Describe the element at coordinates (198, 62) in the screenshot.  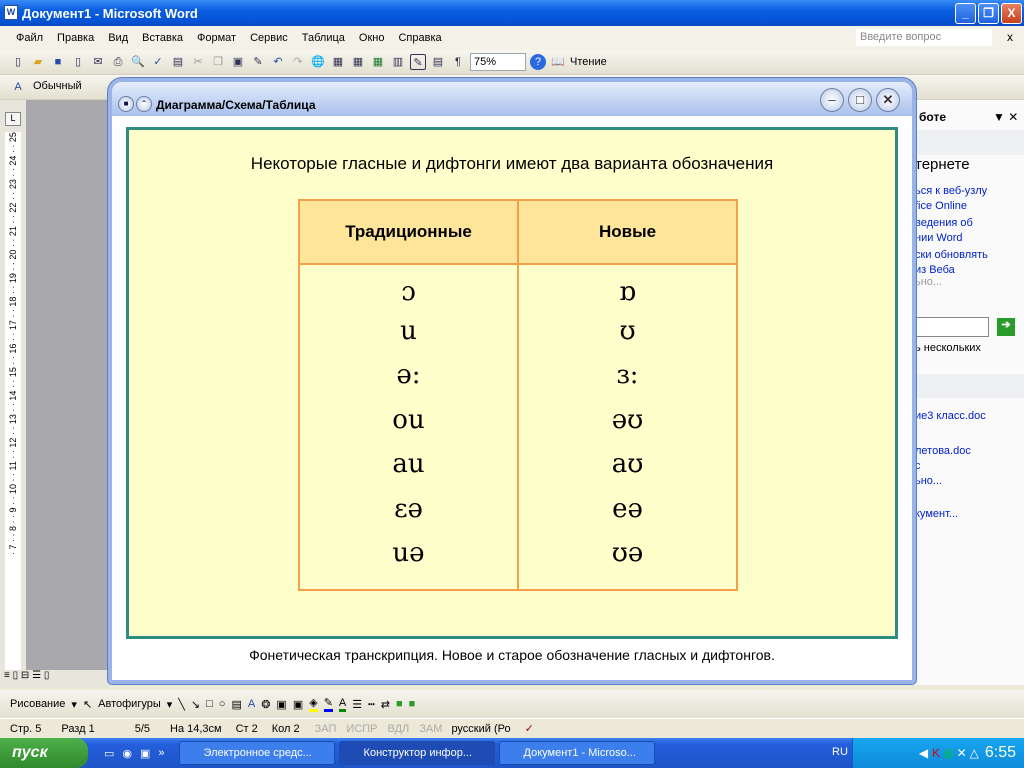
I see `cut-icon: ✂` at that location.